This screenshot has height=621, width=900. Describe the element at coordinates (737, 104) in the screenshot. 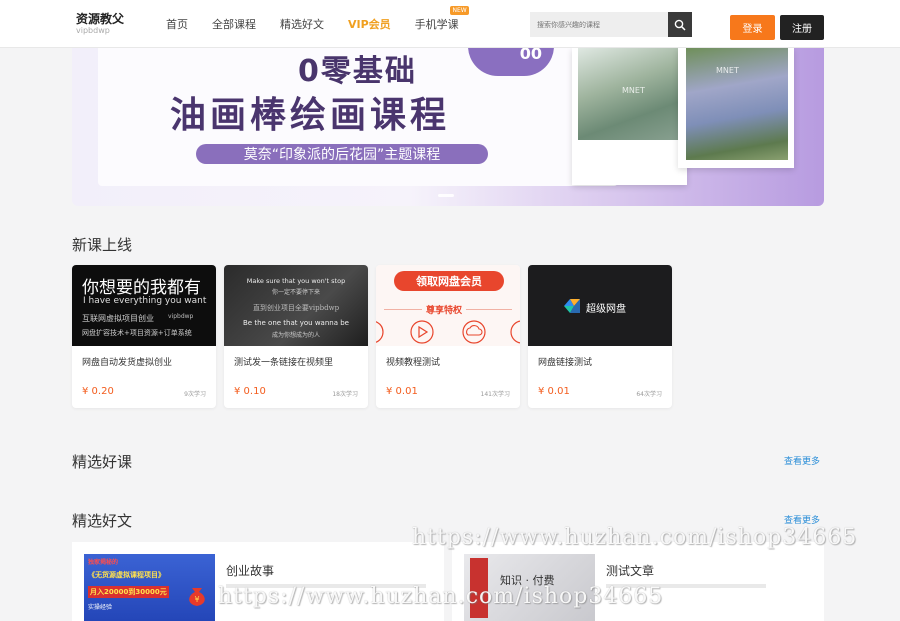

I see `painting-image-2: MNET` at that location.